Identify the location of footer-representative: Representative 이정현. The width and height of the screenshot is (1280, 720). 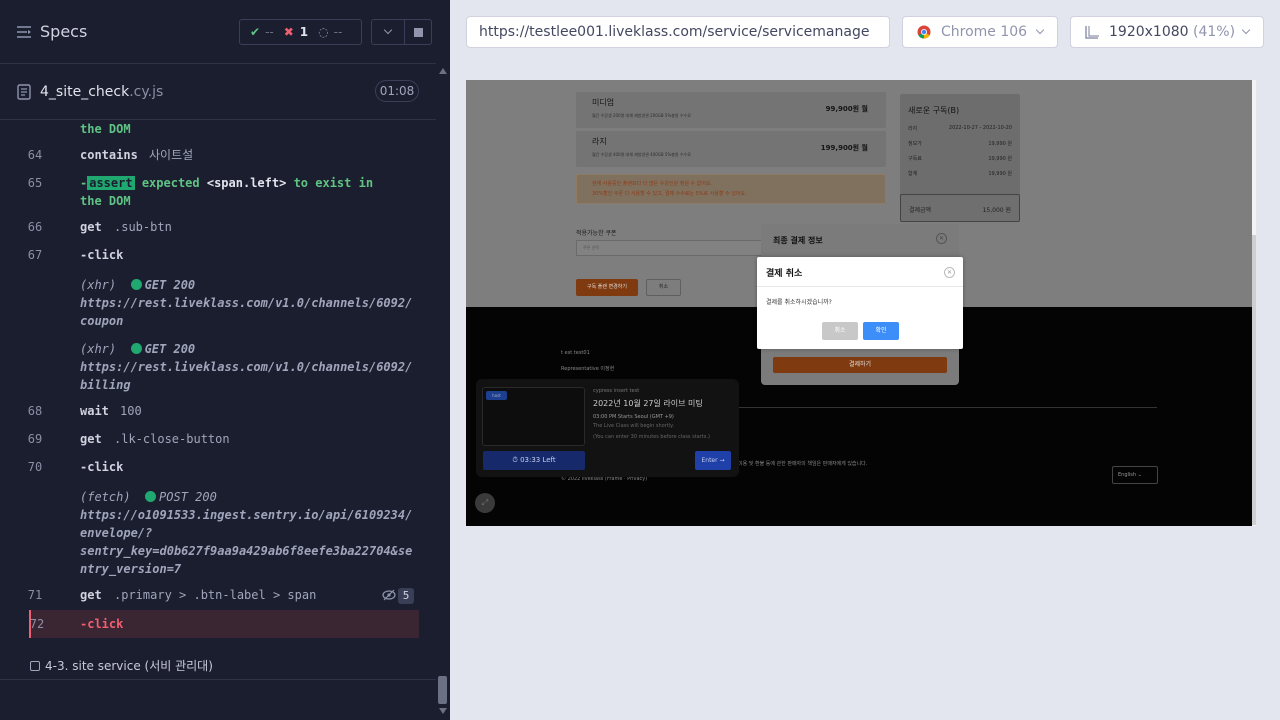
(588, 369).